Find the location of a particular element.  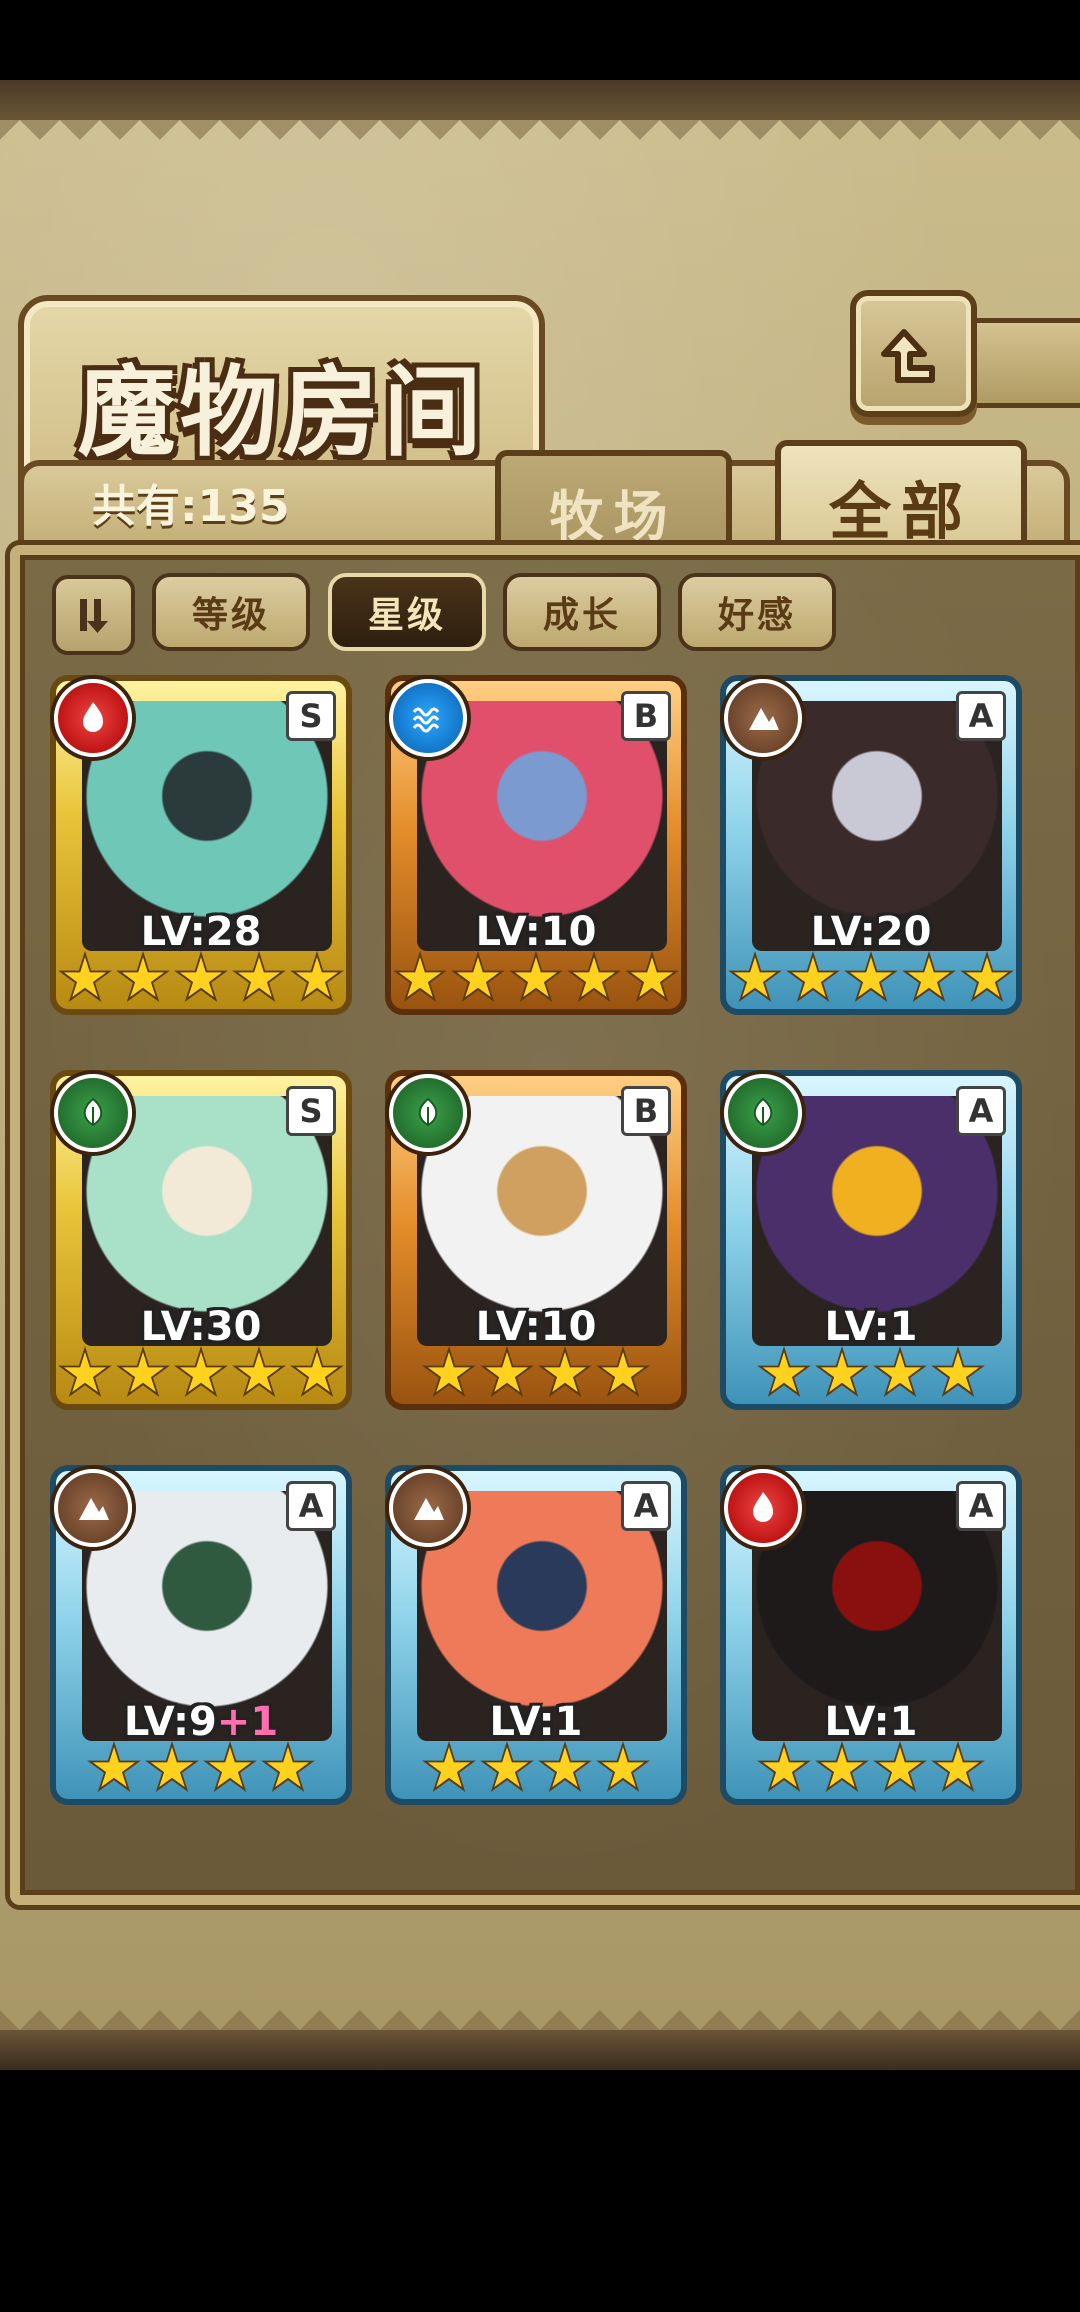

monster-card: S LV:30 is located at coordinates (201, 1240).